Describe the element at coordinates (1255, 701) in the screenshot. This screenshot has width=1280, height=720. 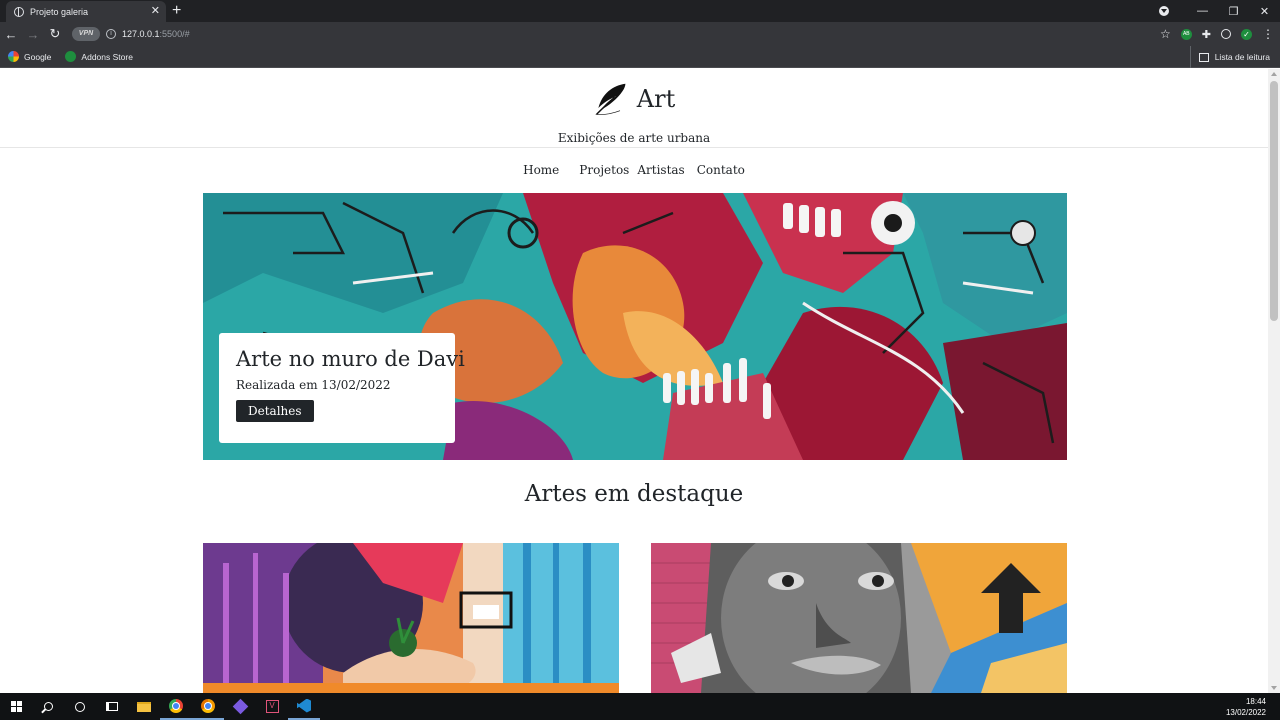
I see `clock-time: 18:44` at that location.